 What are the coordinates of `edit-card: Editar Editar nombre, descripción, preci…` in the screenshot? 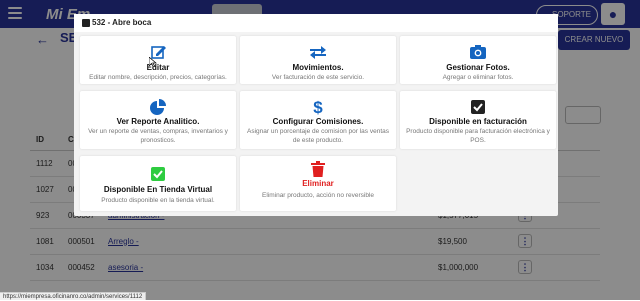 It's located at (158, 60).